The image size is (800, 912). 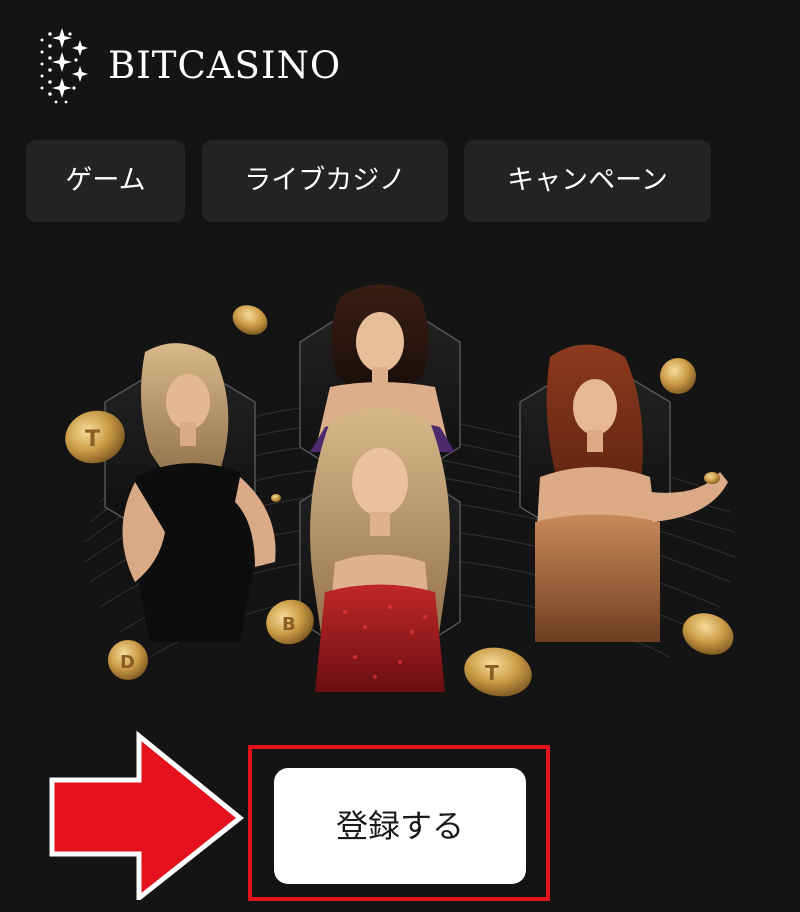 What do you see at coordinates (146, 815) in the screenshot?
I see `red-arrow-right-icon` at bounding box center [146, 815].